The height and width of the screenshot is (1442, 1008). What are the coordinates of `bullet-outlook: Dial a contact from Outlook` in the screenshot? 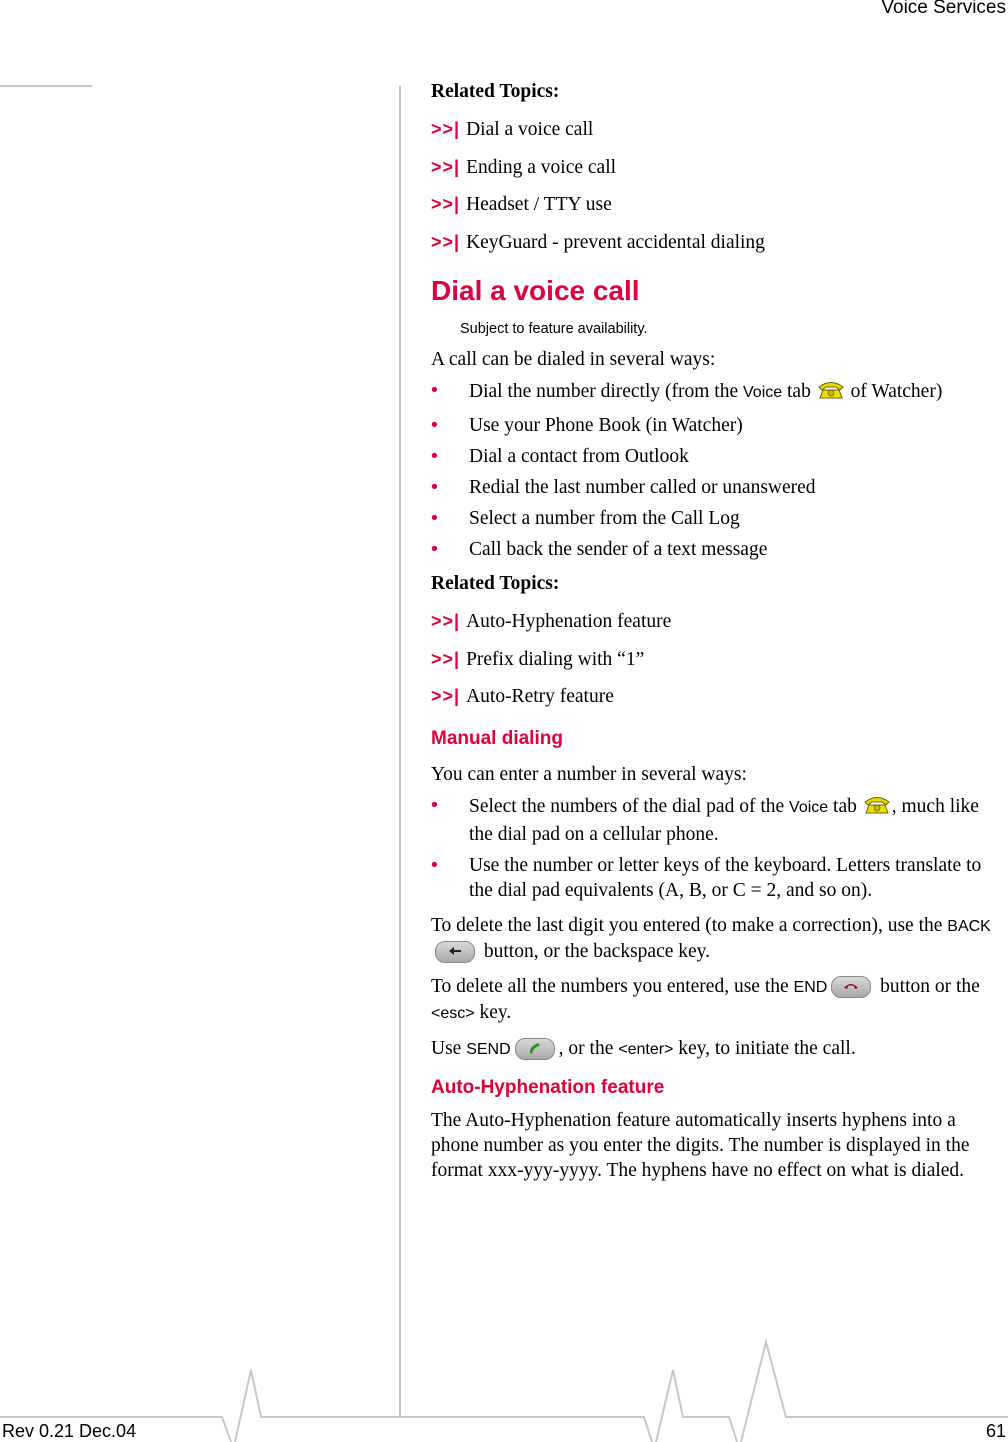 It's located at (718, 456).